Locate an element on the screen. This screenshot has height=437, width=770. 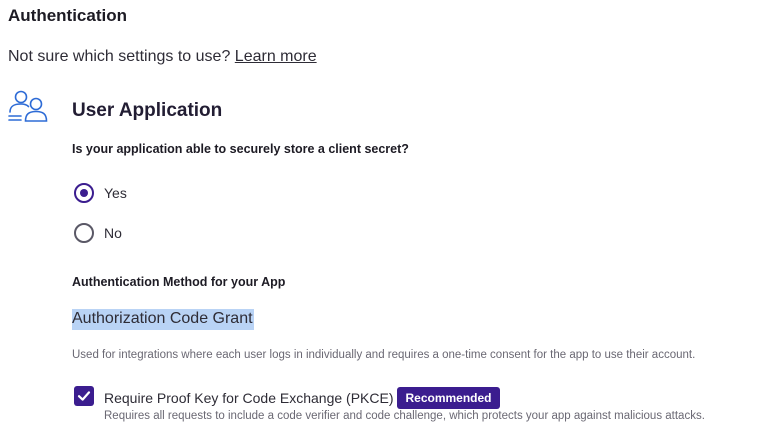
radio-yes-indicator is located at coordinates (84, 193).